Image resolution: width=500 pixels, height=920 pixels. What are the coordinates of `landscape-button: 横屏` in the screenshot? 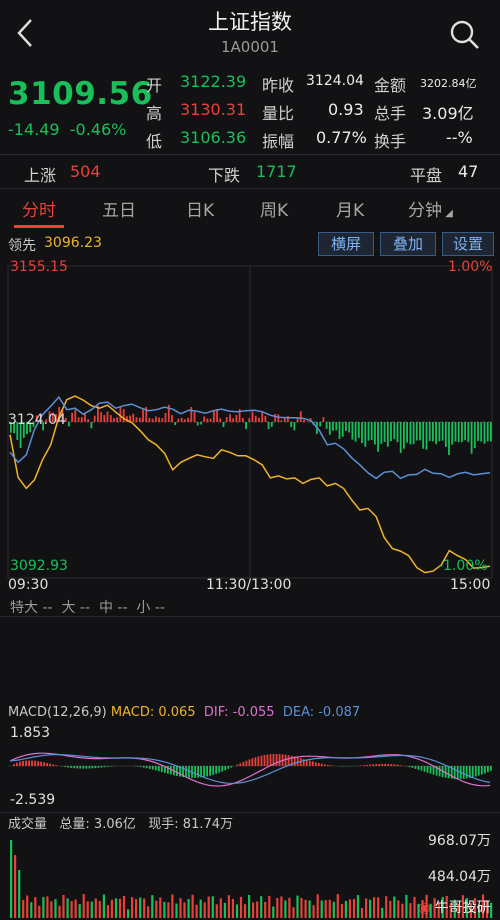 It's located at (346, 244).